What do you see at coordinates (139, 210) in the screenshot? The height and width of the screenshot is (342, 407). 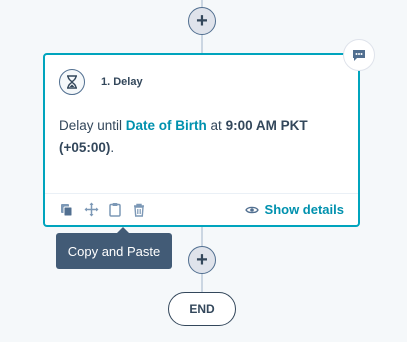 I see `trash-icon` at bounding box center [139, 210].